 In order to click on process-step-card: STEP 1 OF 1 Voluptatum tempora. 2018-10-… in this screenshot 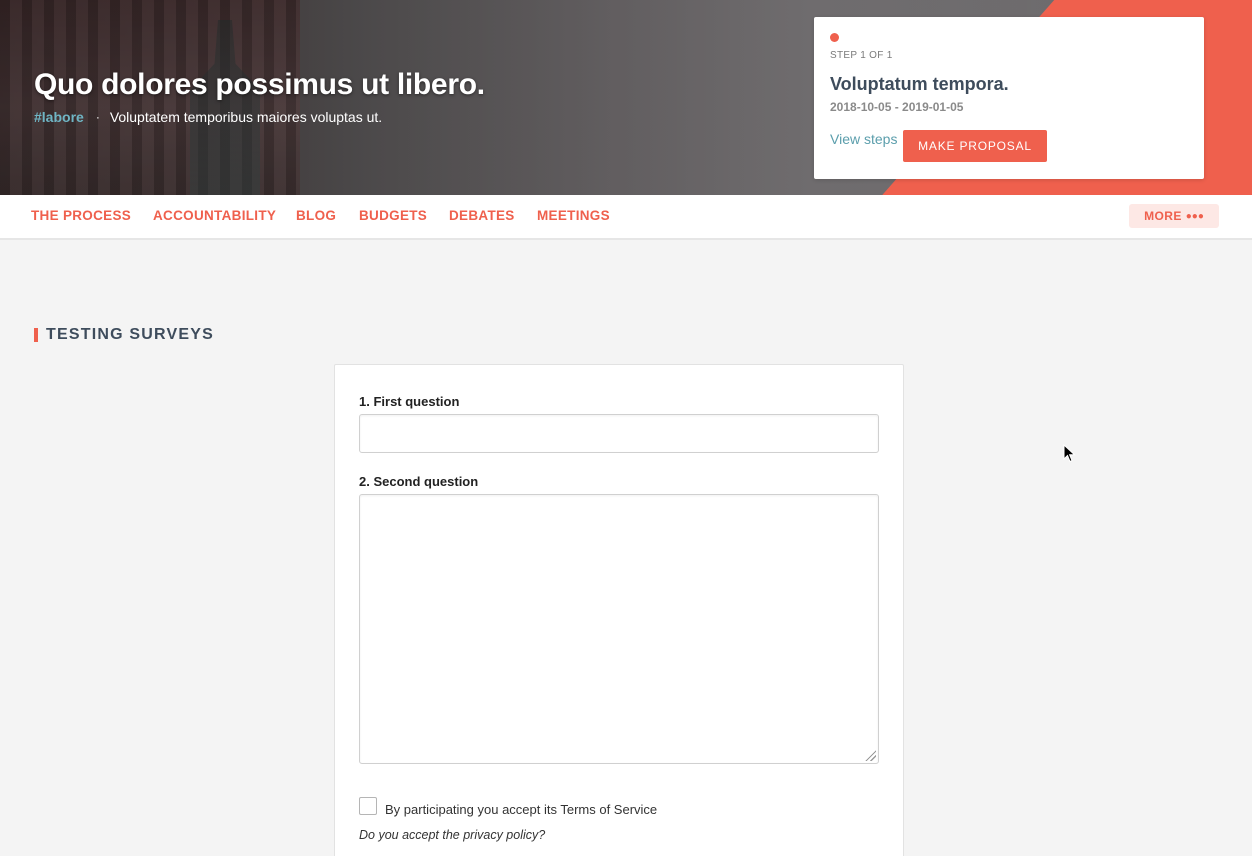, I will do `click(1009, 98)`.